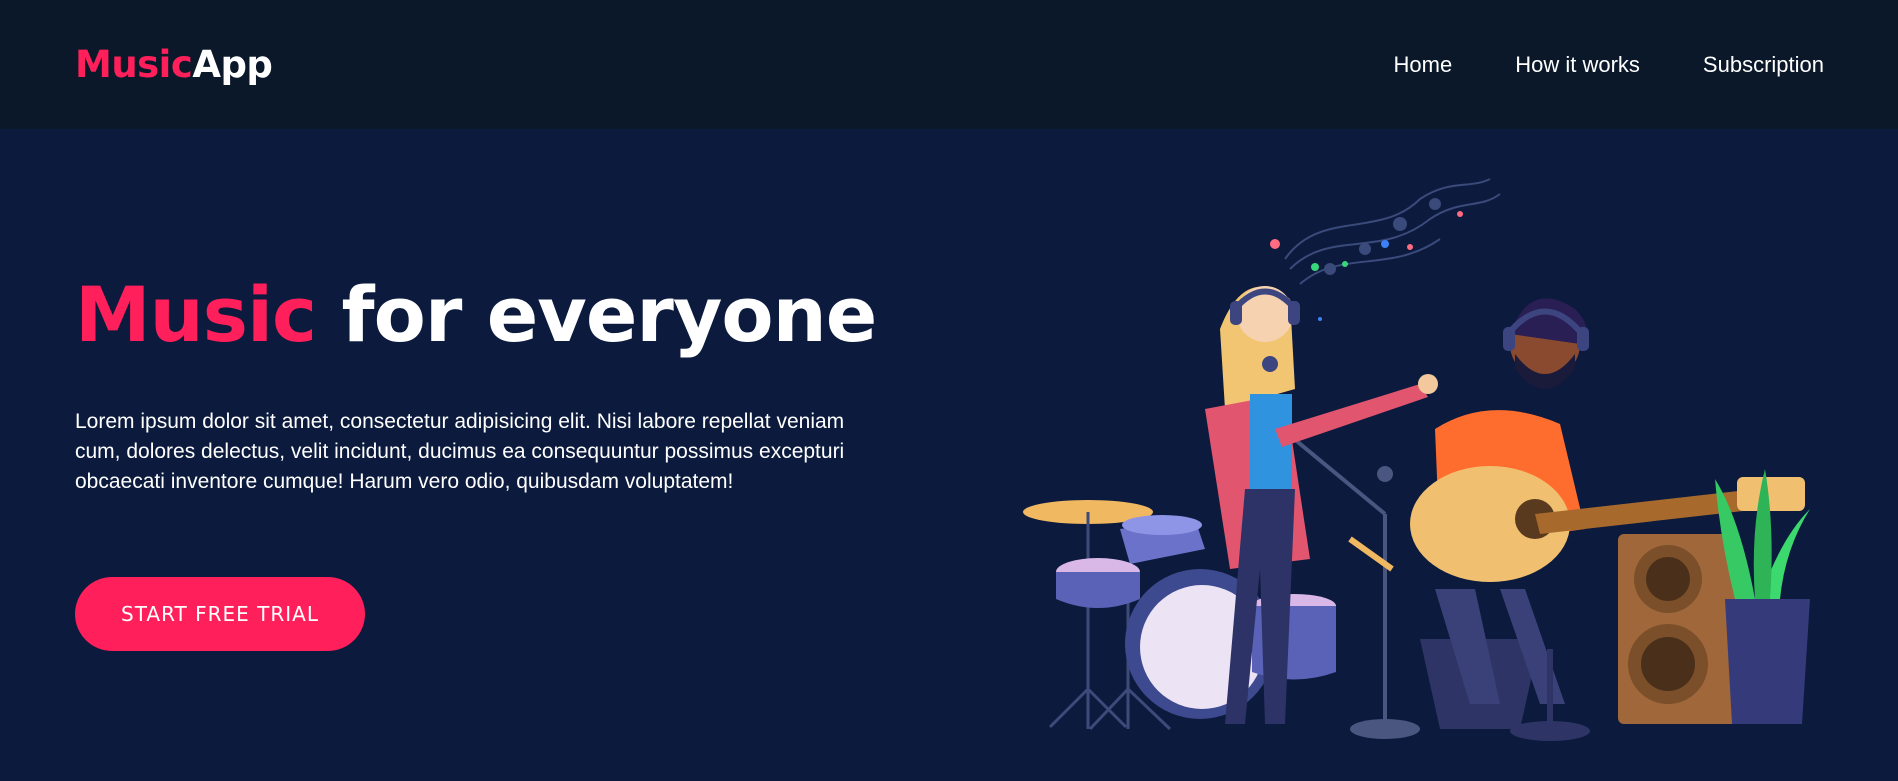 The width and height of the screenshot is (1898, 781). I want to click on start-free-trial-button: START FREE TRIAL, so click(220, 614).